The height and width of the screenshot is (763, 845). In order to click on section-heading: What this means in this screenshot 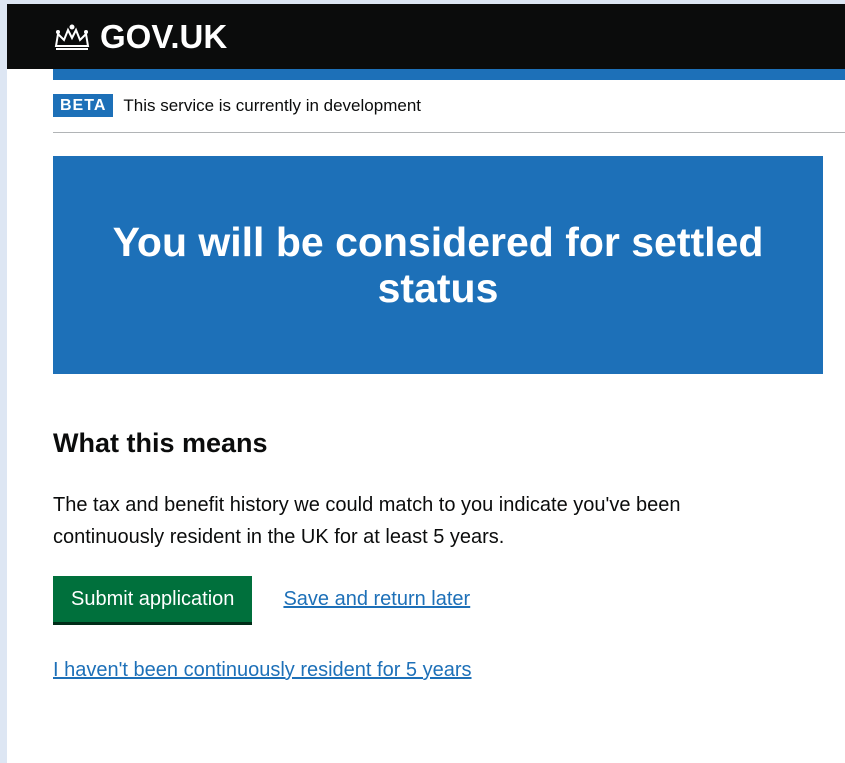, I will do `click(160, 443)`.